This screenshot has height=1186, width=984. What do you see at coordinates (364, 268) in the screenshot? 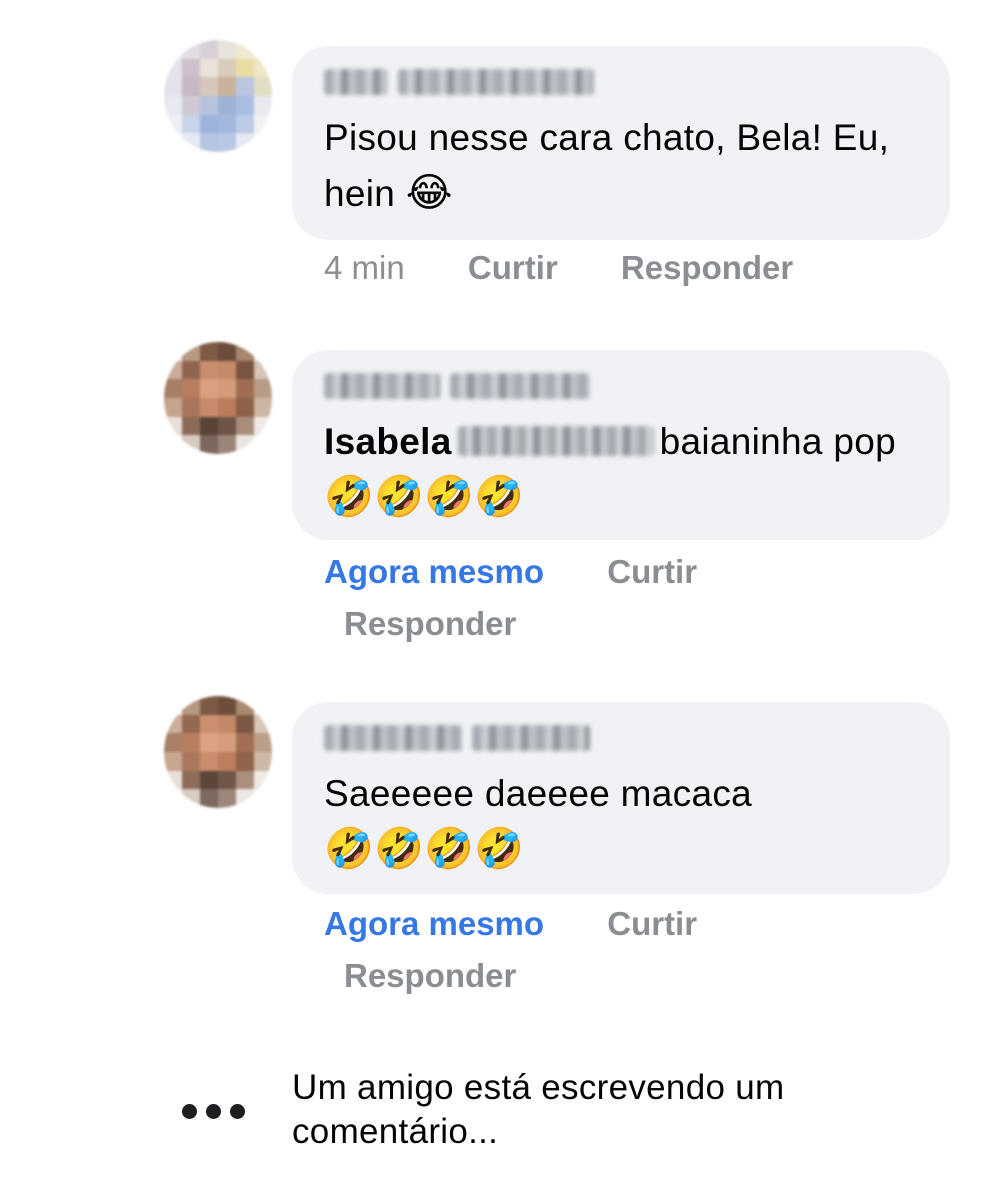
I see `comment-timestamp: 4 min` at bounding box center [364, 268].